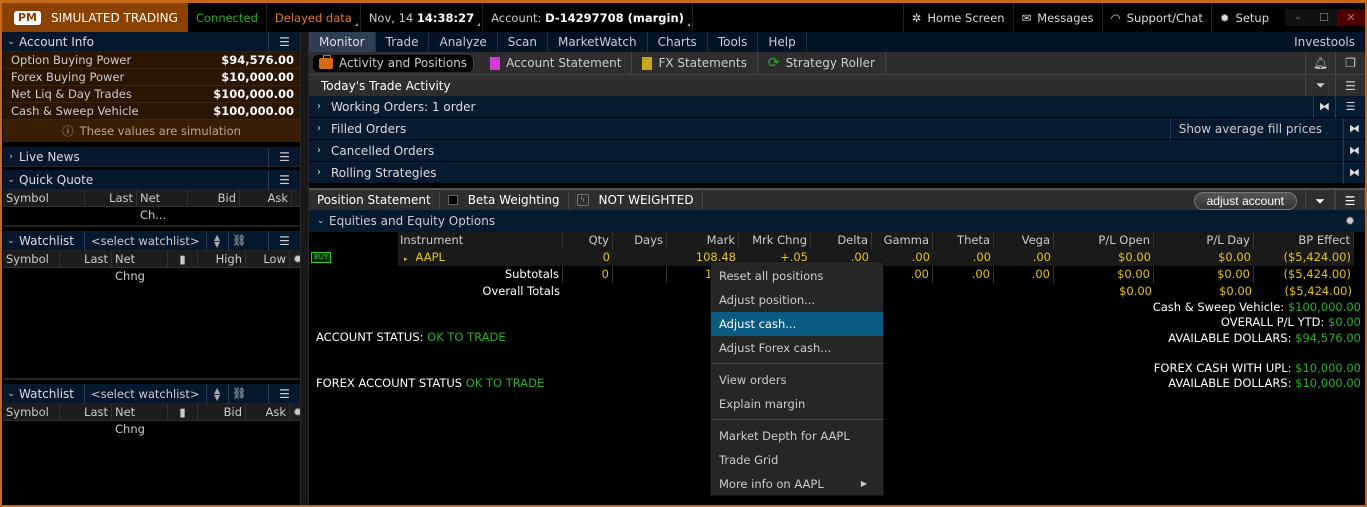 The width and height of the screenshot is (1367, 507). What do you see at coordinates (151, 180) in the screenshot?
I see `quick-quote-header: ⌄ Quick Quote ☰` at bounding box center [151, 180].